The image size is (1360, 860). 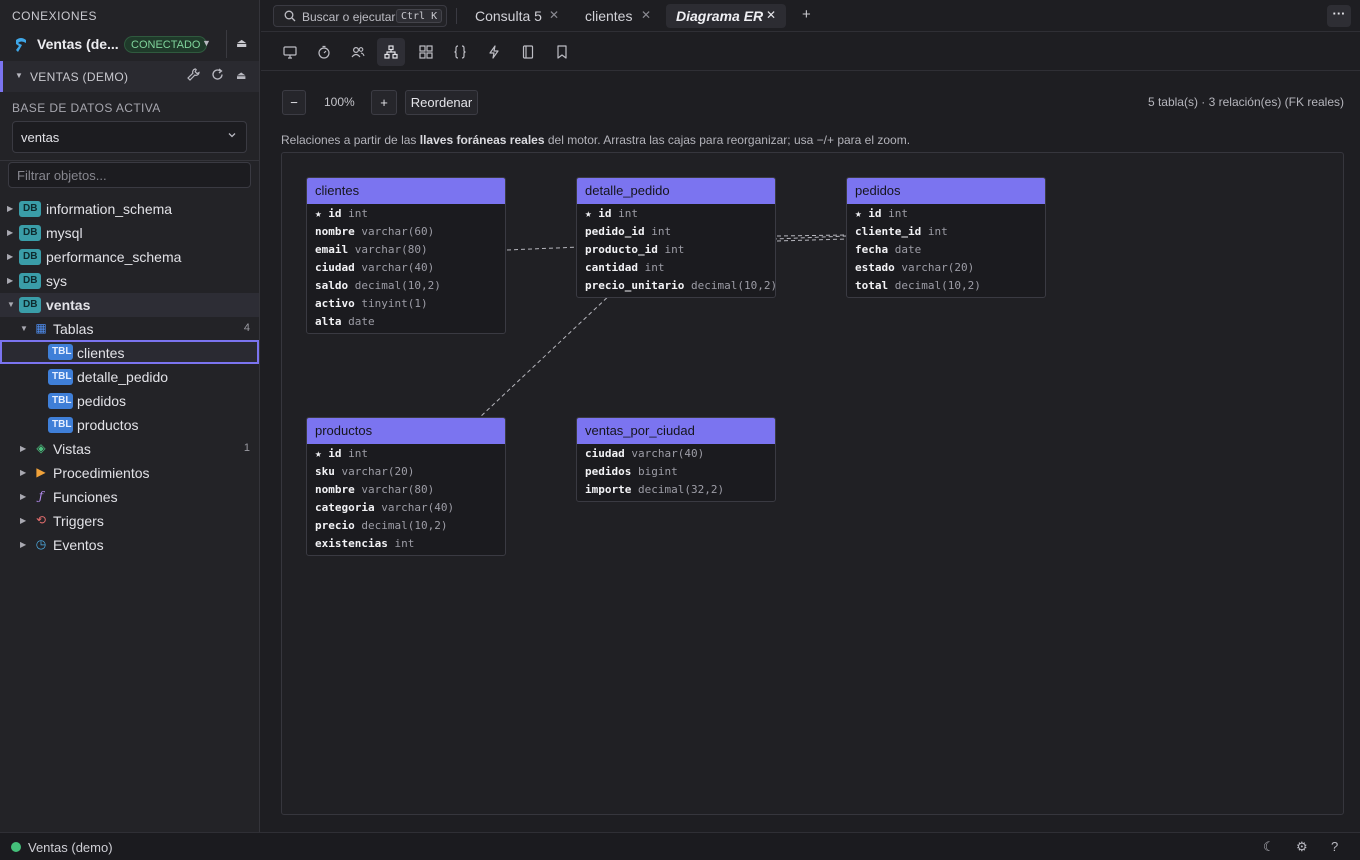 I want to click on notebook-icon, so click(x=528, y=52).